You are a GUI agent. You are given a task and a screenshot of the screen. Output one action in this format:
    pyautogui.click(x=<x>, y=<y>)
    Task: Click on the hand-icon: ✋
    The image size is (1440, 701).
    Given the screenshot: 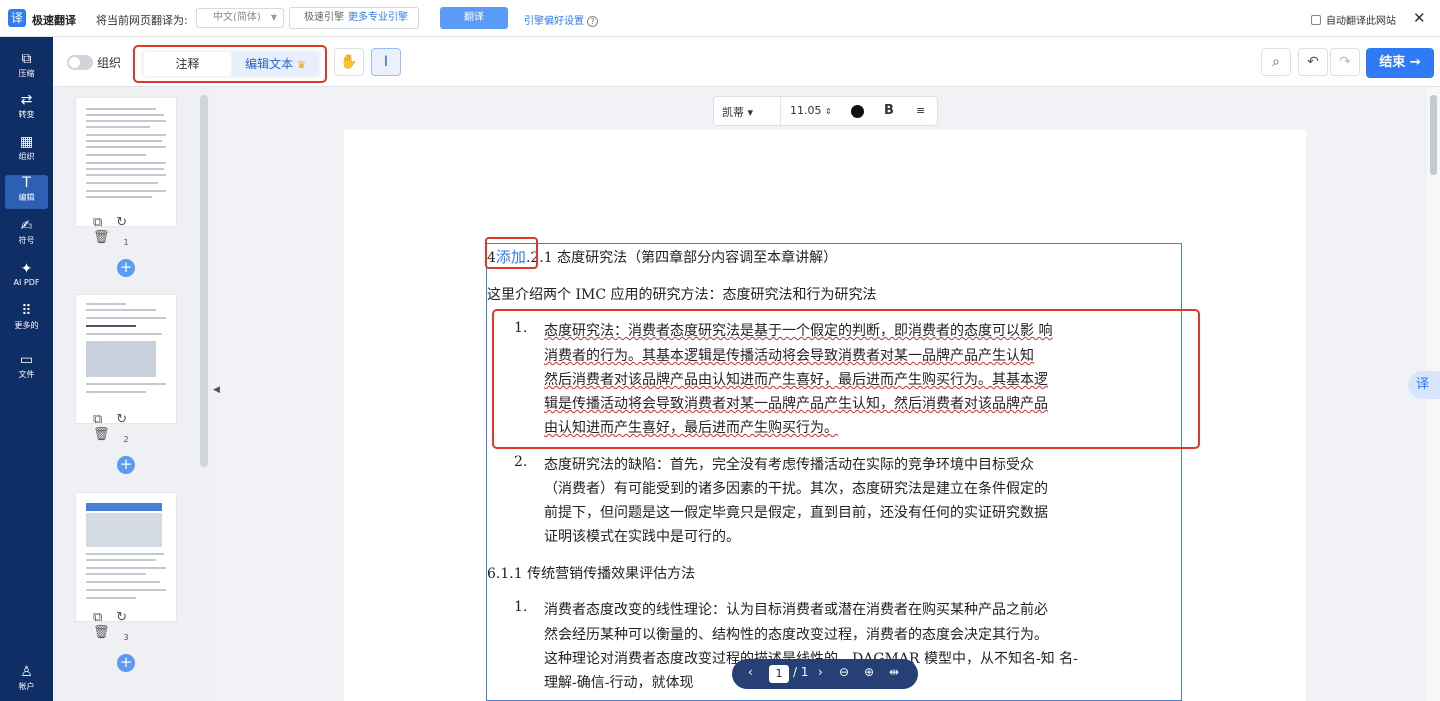 What is the action you would take?
    pyautogui.click(x=349, y=62)
    